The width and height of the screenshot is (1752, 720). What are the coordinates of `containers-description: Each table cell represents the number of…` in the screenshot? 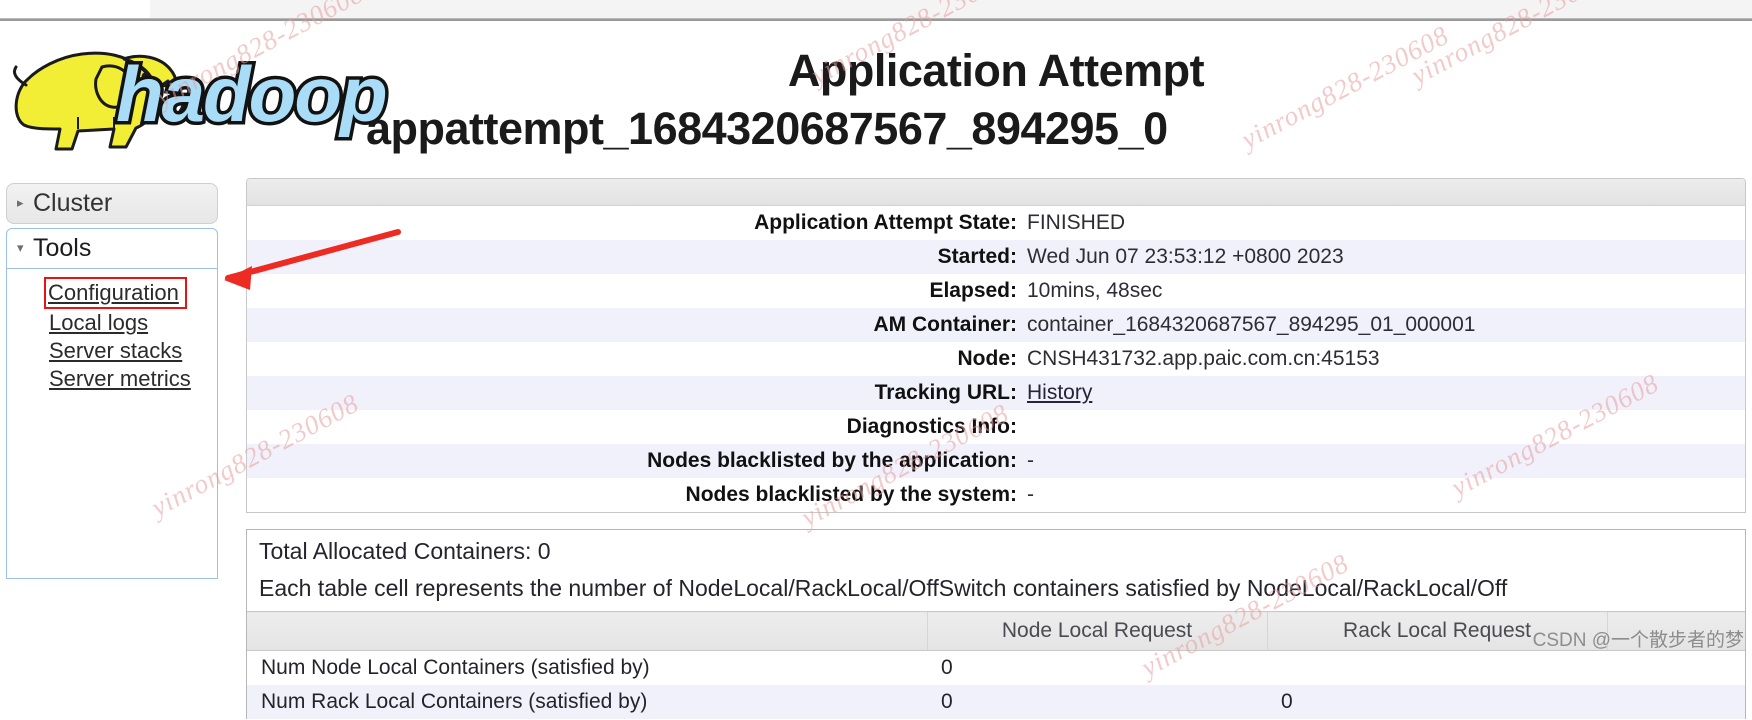 It's located at (883, 588).